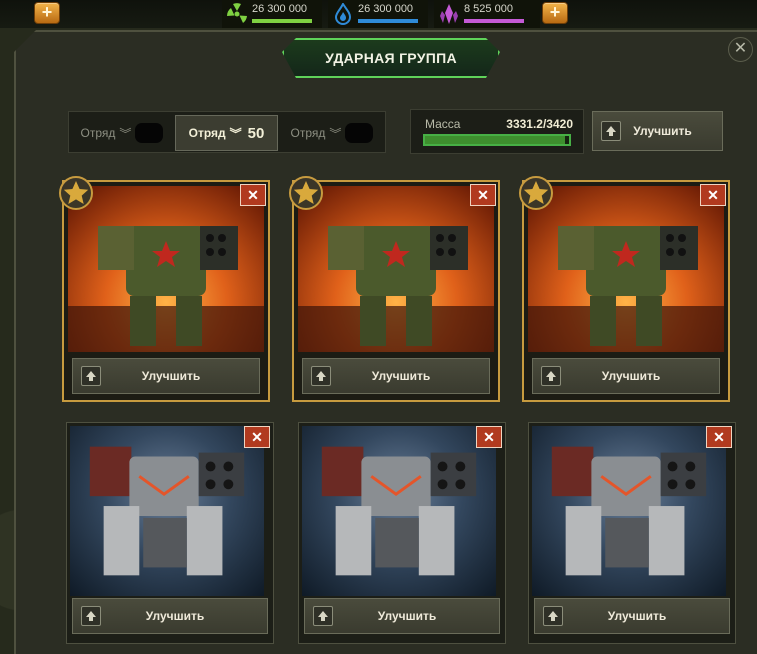  What do you see at coordinates (391, 58) in the screenshot?
I see `page-title: УДАРНАЯ ГРУППА` at bounding box center [391, 58].